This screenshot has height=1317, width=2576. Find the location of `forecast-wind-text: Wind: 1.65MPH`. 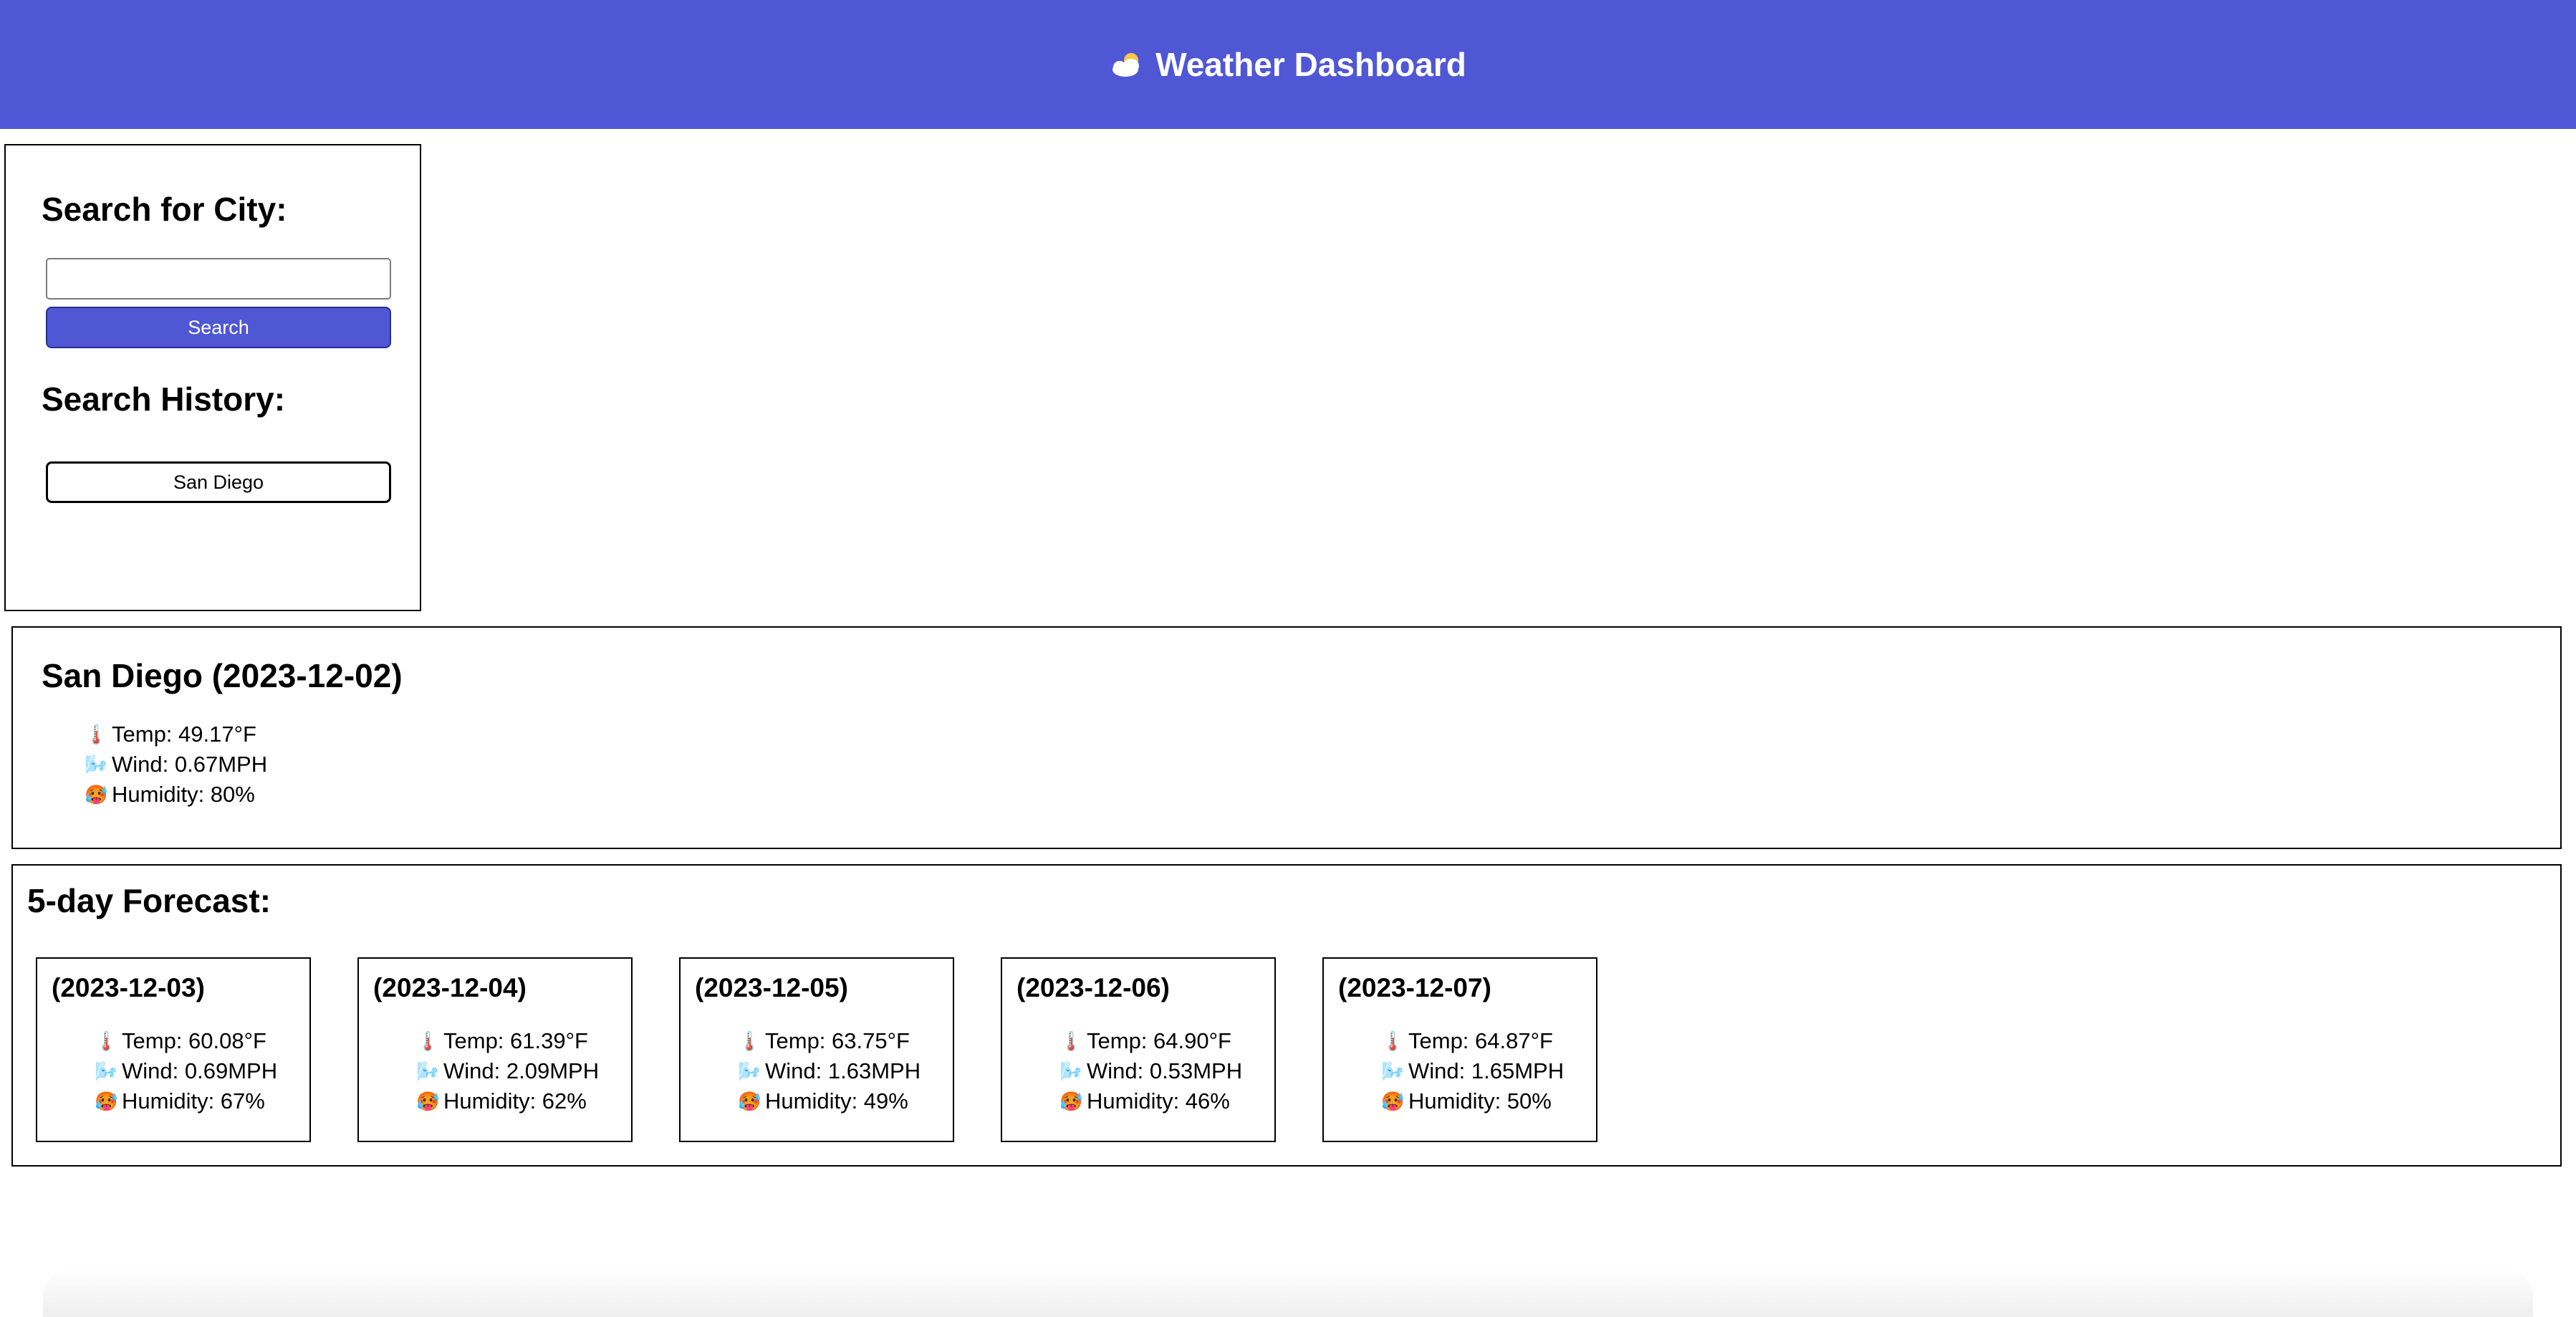

forecast-wind-text: Wind: 1.65MPH is located at coordinates (1487, 1070).